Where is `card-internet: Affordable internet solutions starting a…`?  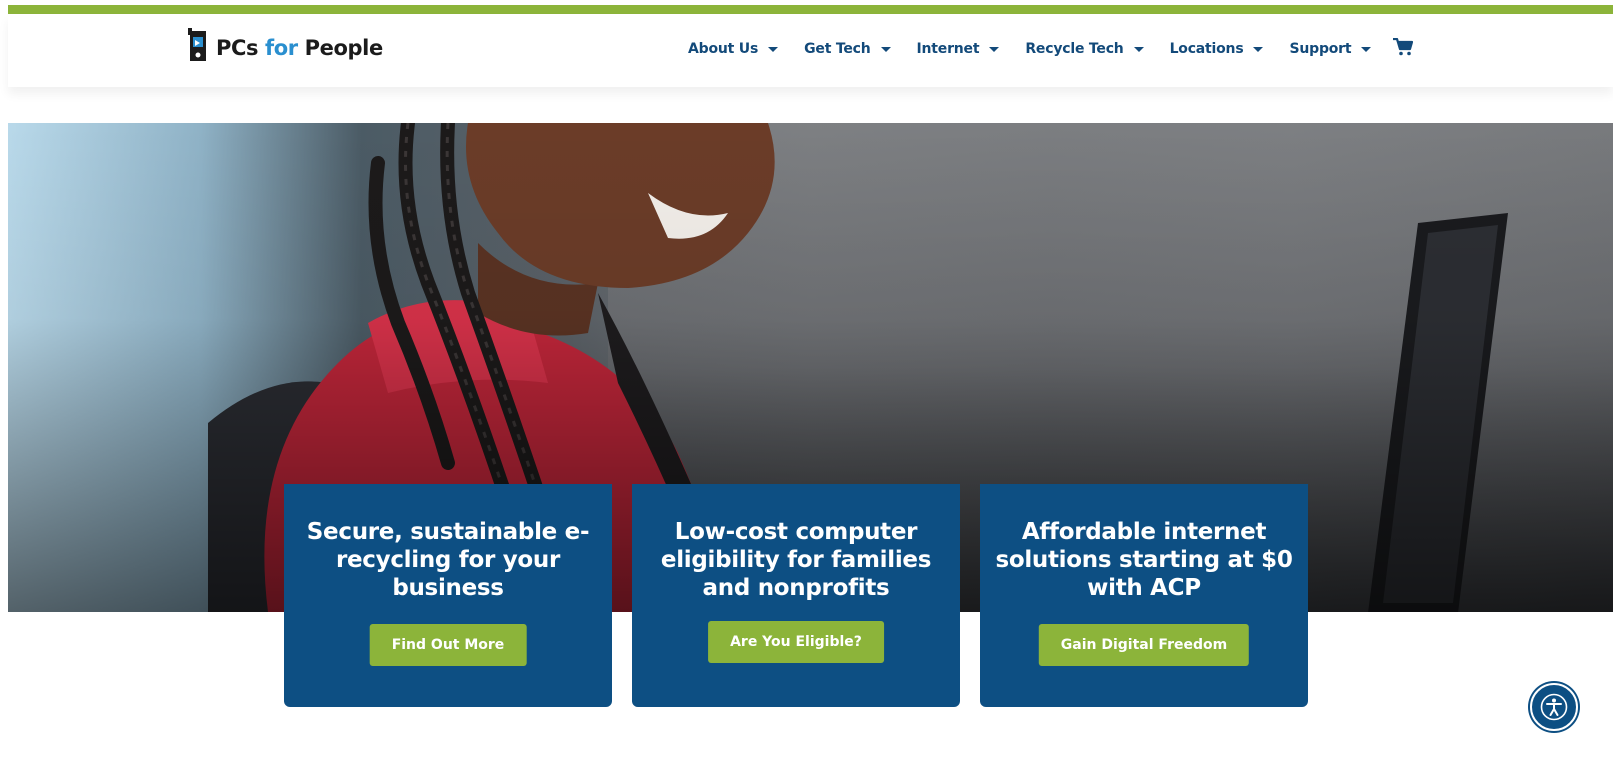
card-internet: Affordable internet solutions starting a… is located at coordinates (1144, 595).